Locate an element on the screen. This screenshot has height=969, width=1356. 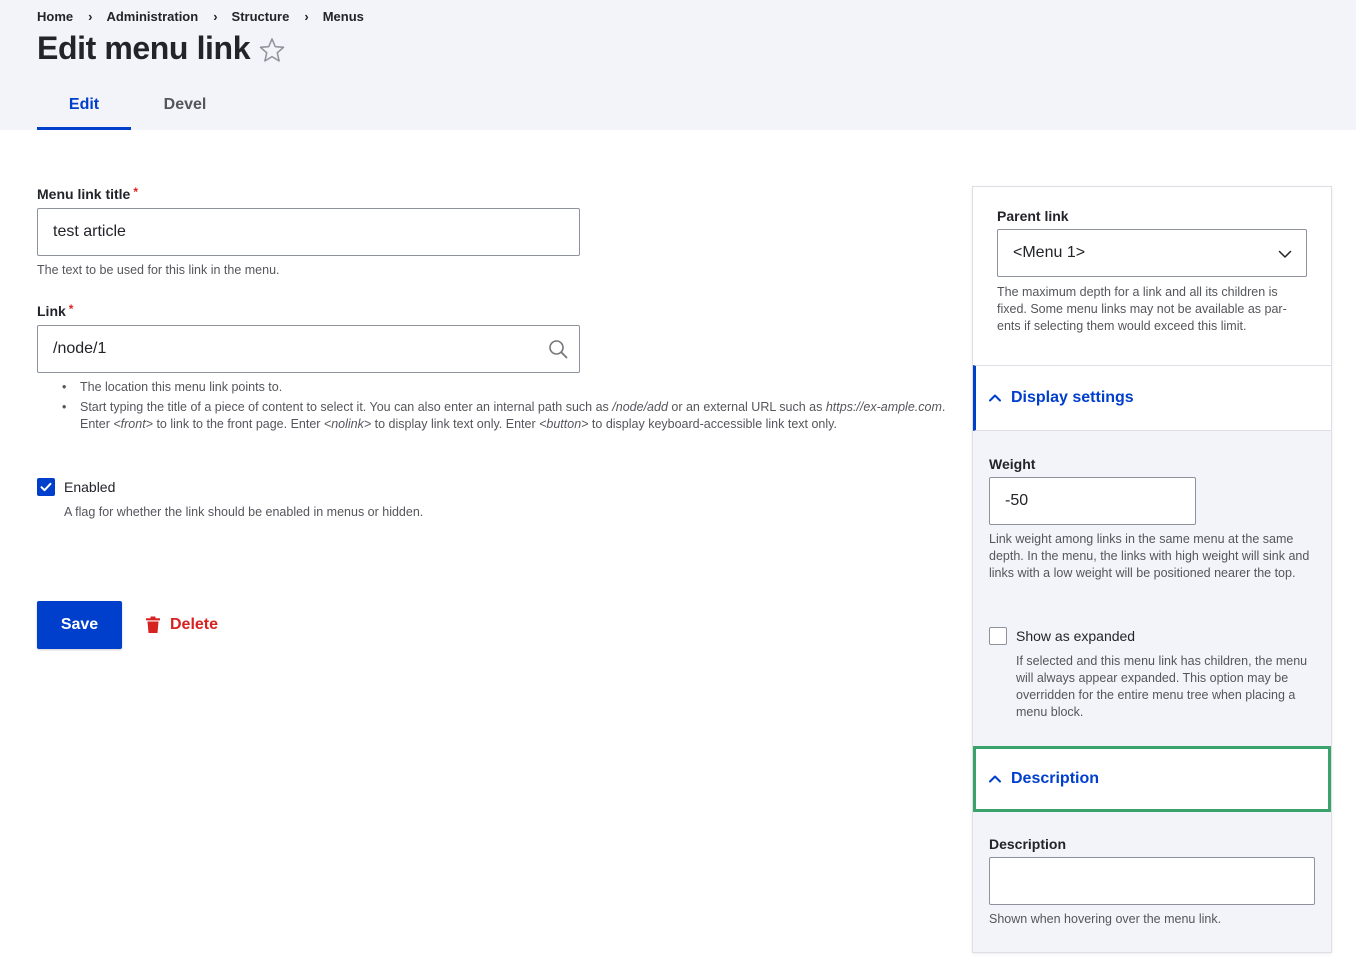
description-label: Description is located at coordinates (1028, 844).